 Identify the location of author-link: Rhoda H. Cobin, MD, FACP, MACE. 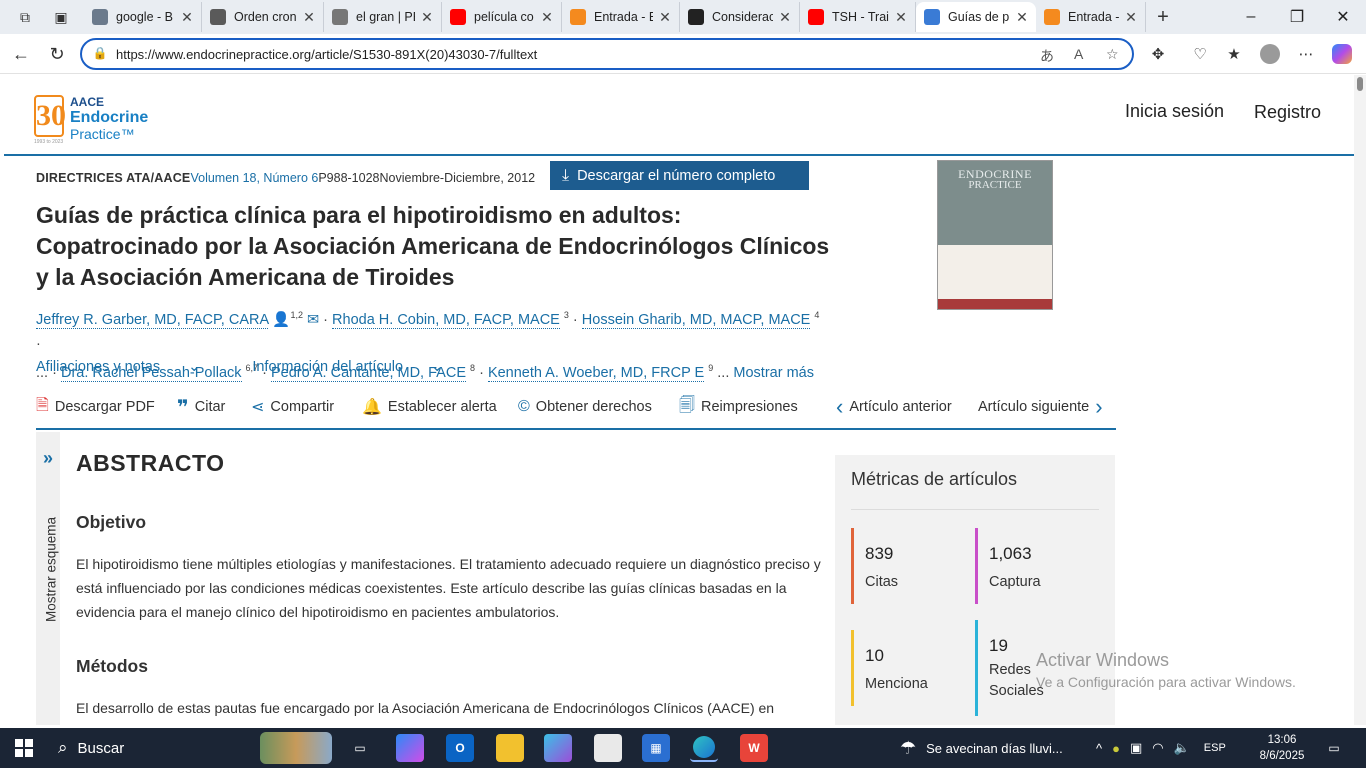
(446, 320).